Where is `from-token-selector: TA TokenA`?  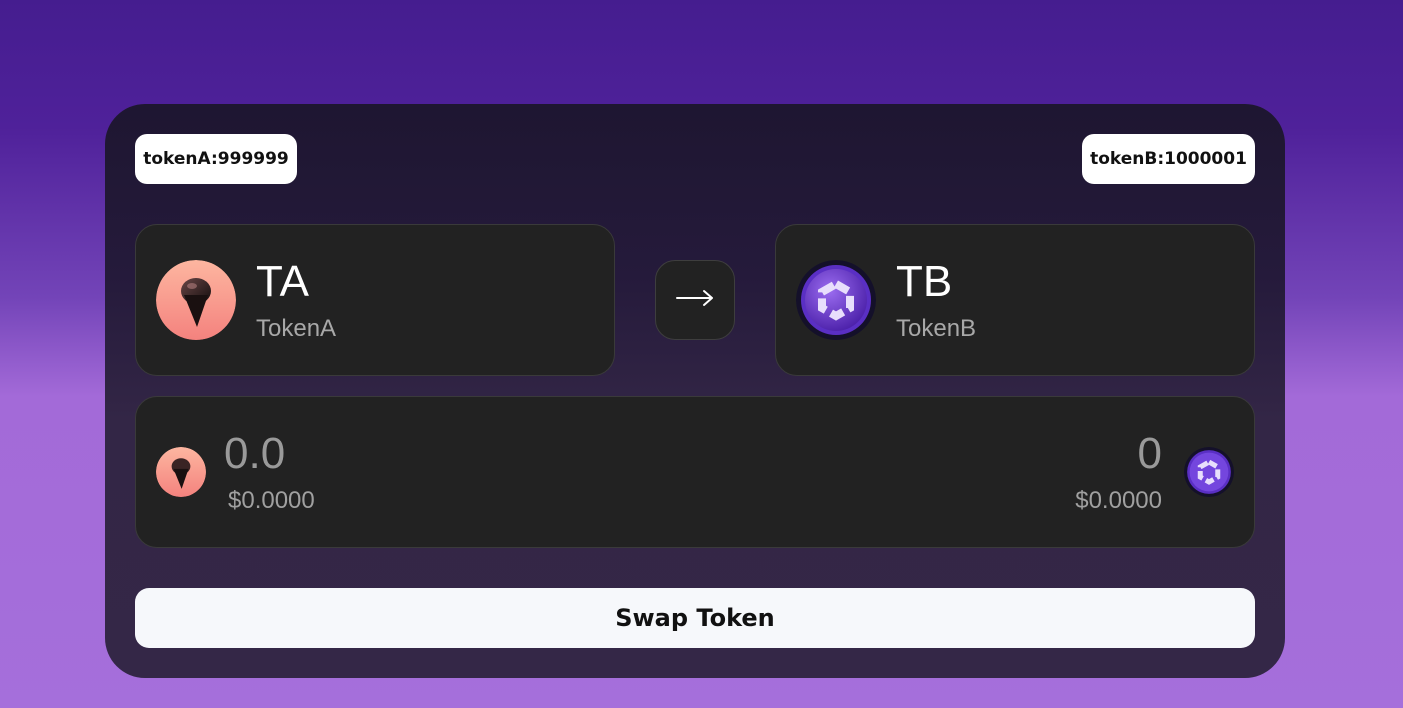 from-token-selector: TA TokenA is located at coordinates (375, 300).